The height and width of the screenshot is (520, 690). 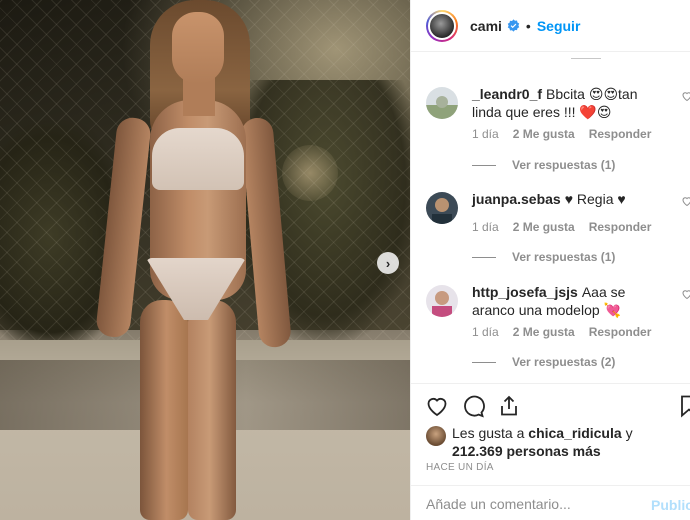 What do you see at coordinates (198, 48) in the screenshot?
I see `photo-figure-face` at bounding box center [198, 48].